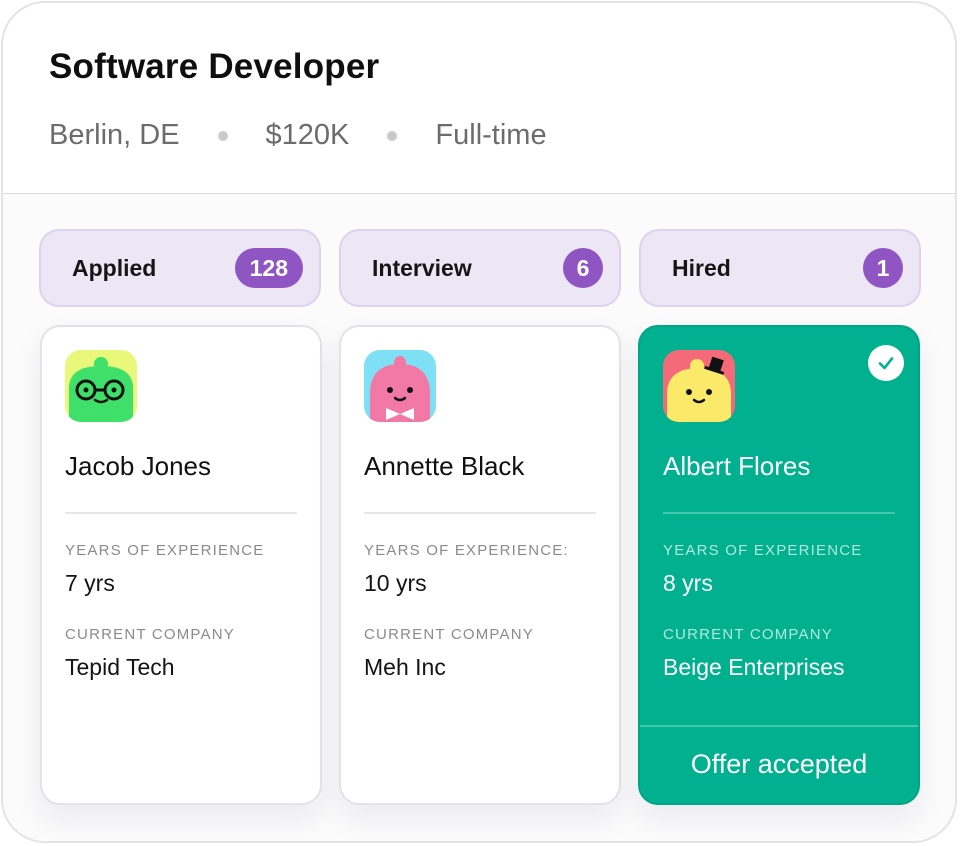  I want to click on candidate-name: Annette Black, so click(444, 466).